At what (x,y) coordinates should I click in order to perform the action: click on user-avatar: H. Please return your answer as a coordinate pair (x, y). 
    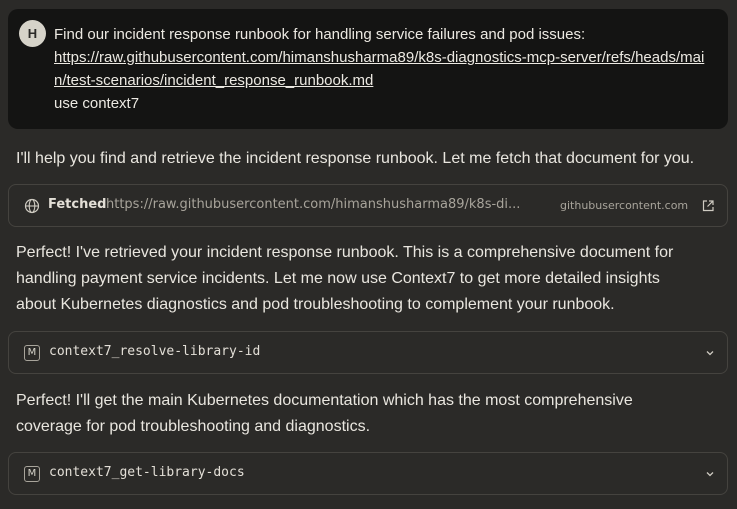
    Looking at the image, I should click on (32, 33).